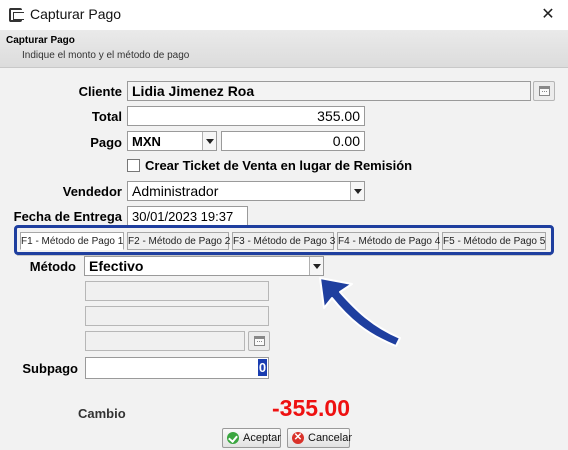 This screenshot has height=450, width=568. Describe the element at coordinates (92, 191) in the screenshot. I see `vendedor-label: Vendedor` at that location.